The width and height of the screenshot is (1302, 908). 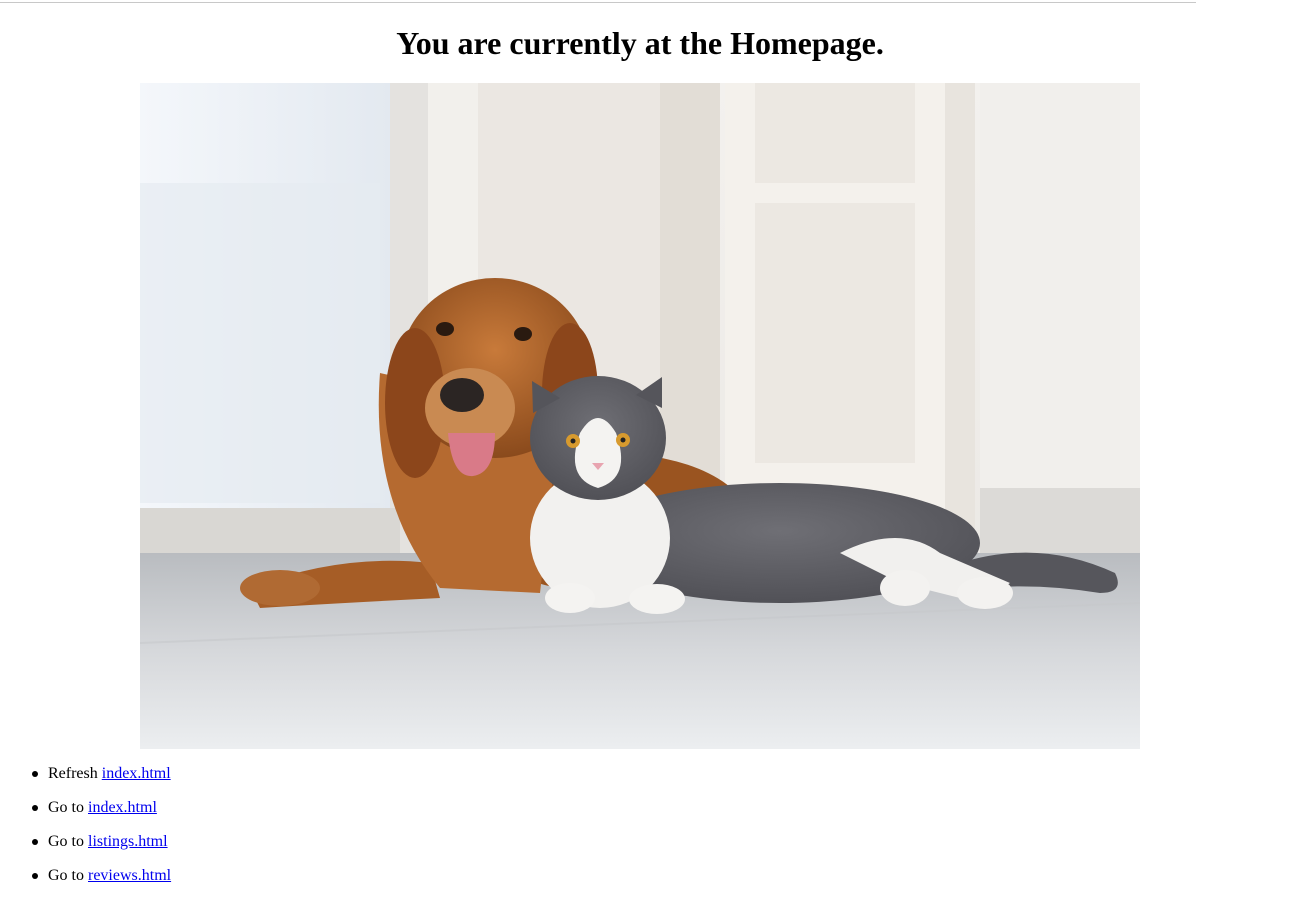 I want to click on page-title: You are currently at the Homepage., so click(x=640, y=43).